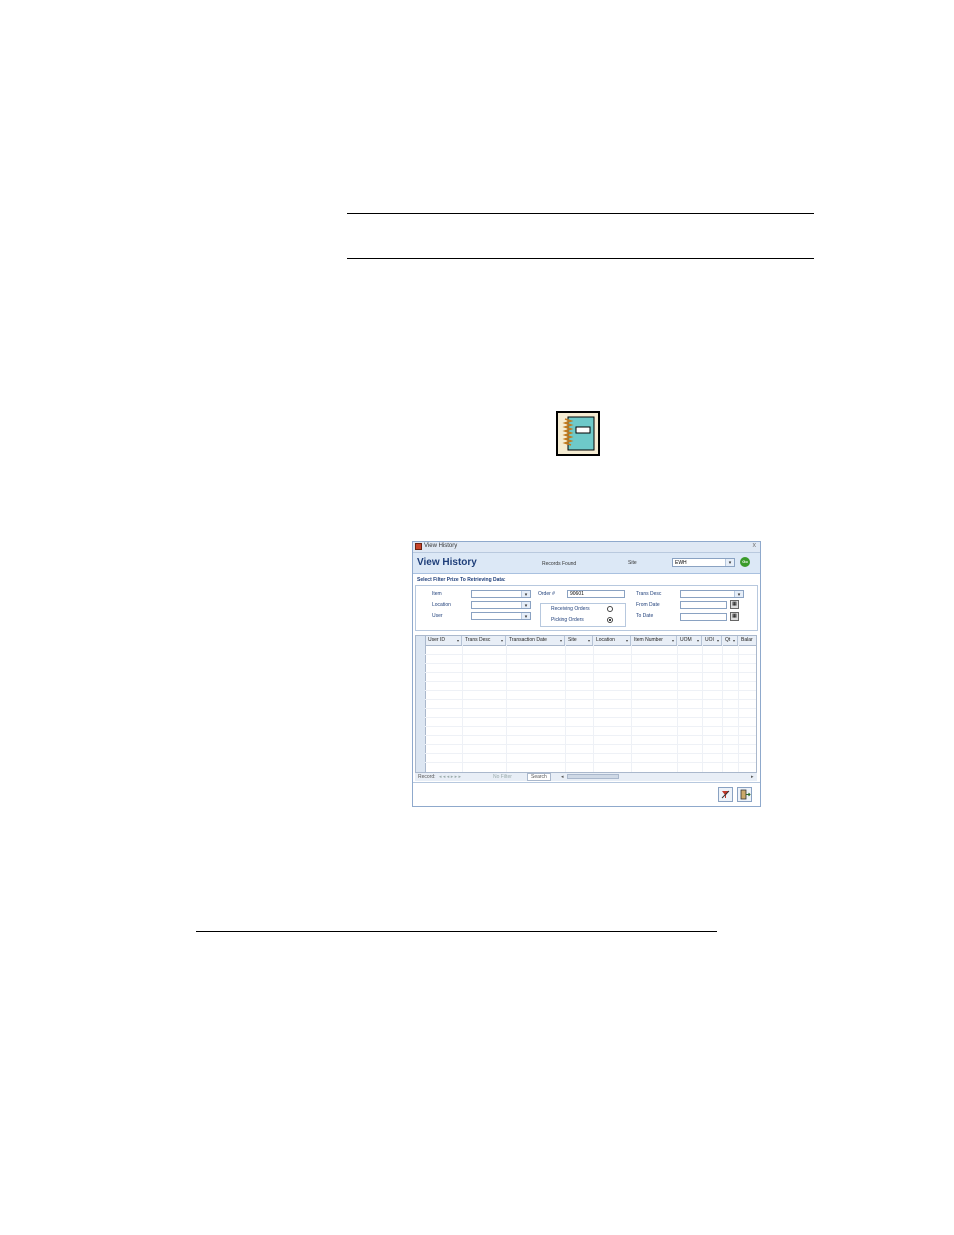  I want to click on user-select: ▾, so click(501, 616).